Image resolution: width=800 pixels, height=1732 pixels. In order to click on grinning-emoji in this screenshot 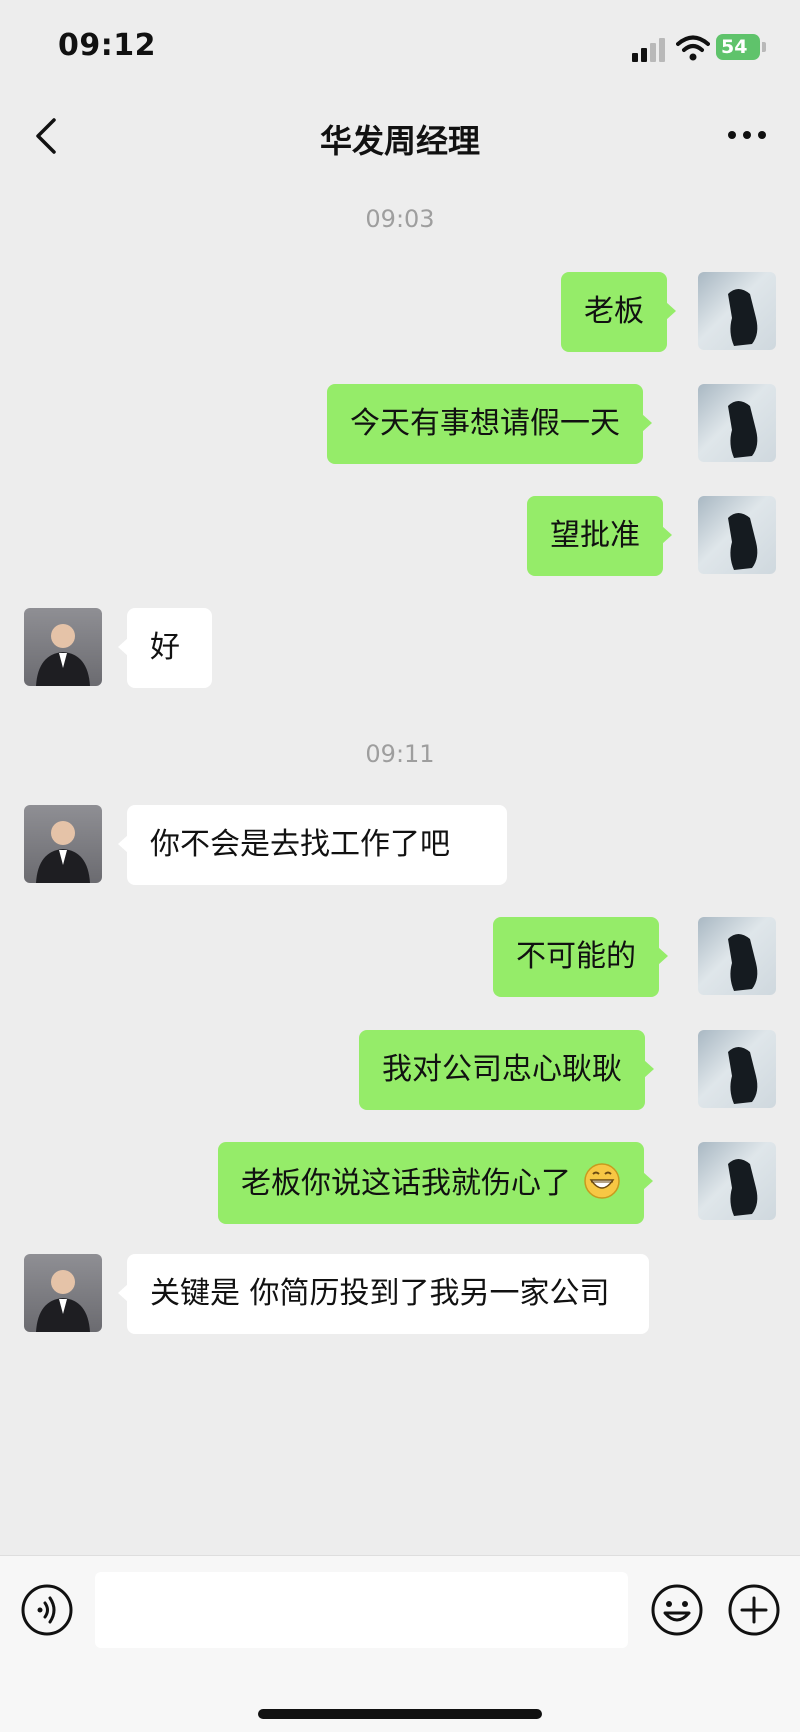, I will do `click(601, 1181)`.